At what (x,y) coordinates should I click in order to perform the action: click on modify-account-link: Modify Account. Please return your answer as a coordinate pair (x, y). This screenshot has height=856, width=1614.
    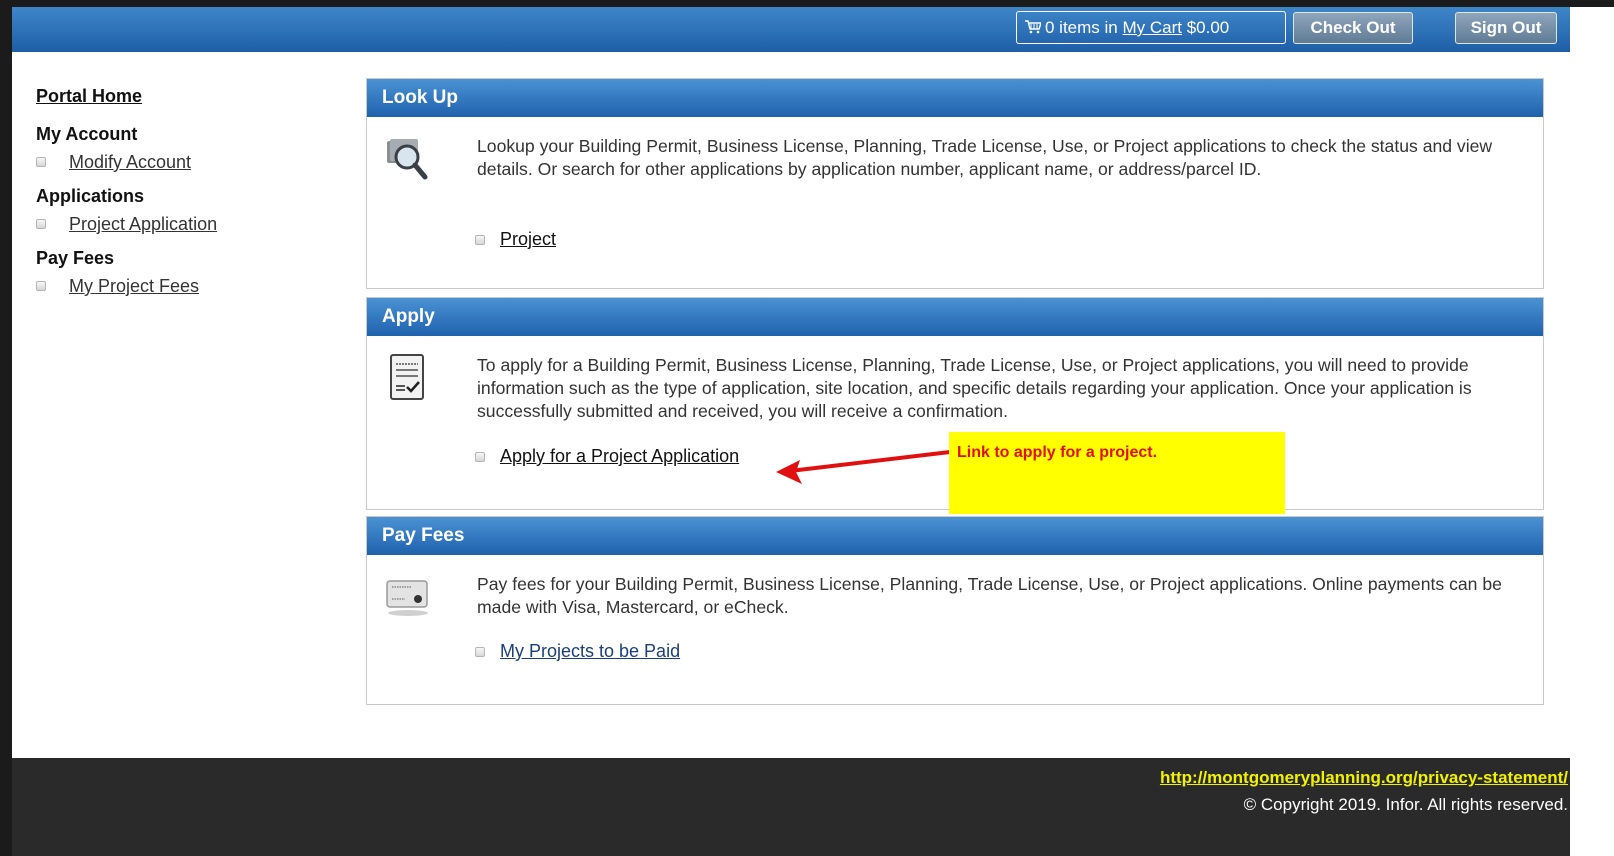
    Looking at the image, I should click on (130, 162).